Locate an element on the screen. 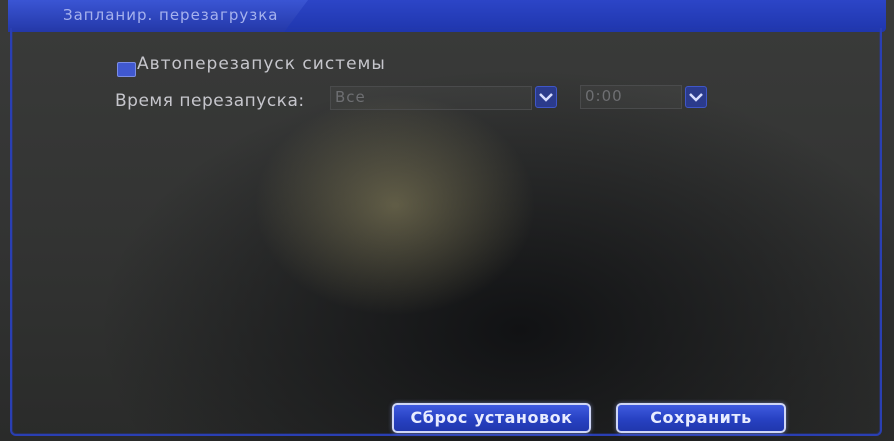 This screenshot has height=441, width=894. window-title: Запланир. перезагрузка is located at coordinates (171, 15).